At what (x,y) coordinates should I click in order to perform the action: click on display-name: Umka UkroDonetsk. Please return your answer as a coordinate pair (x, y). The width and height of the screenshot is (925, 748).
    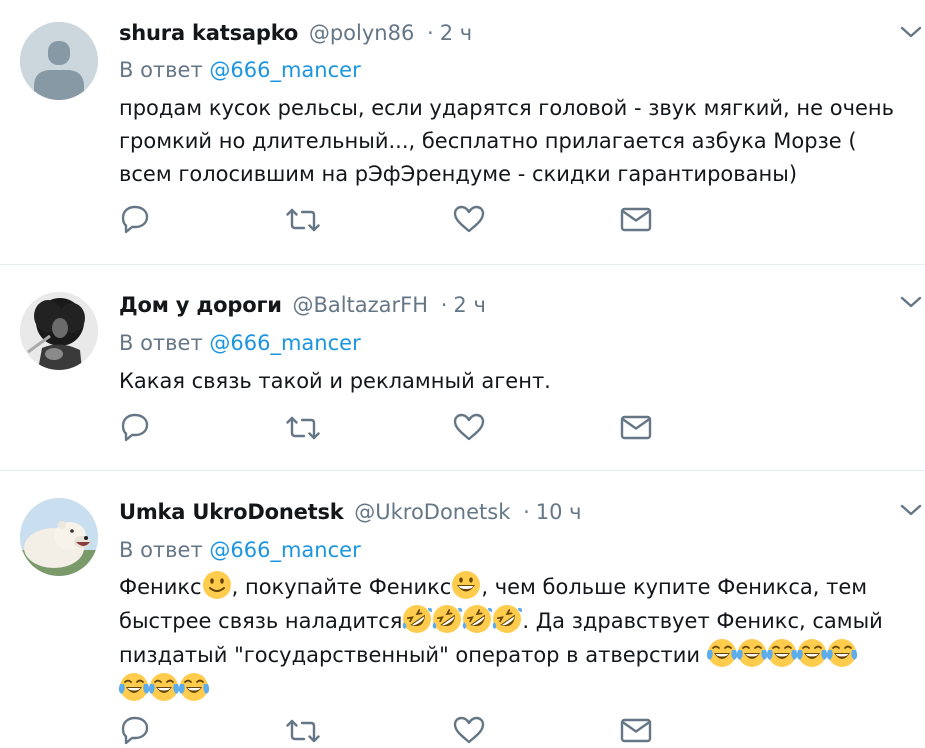
    Looking at the image, I should click on (231, 512).